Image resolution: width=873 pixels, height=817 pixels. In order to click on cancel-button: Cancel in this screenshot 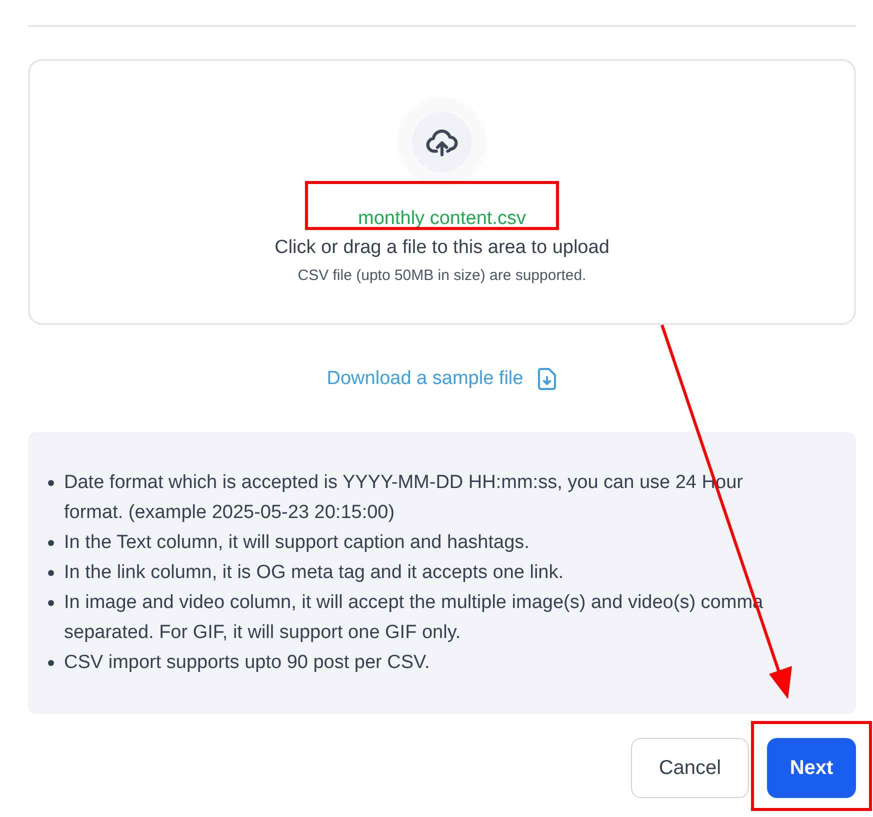, I will do `click(690, 768)`.